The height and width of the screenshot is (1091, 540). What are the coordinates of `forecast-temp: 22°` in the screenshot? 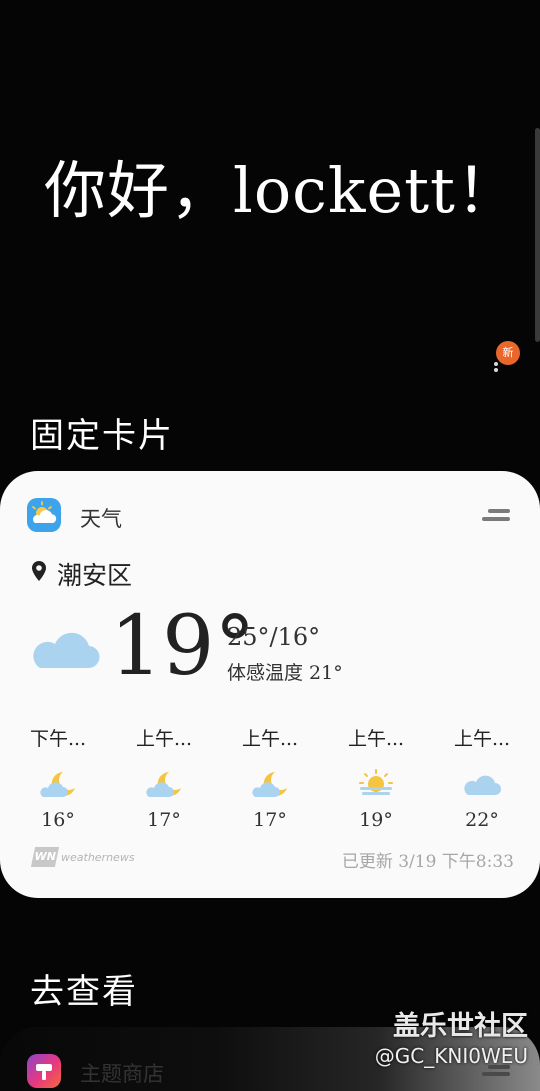 It's located at (482, 820).